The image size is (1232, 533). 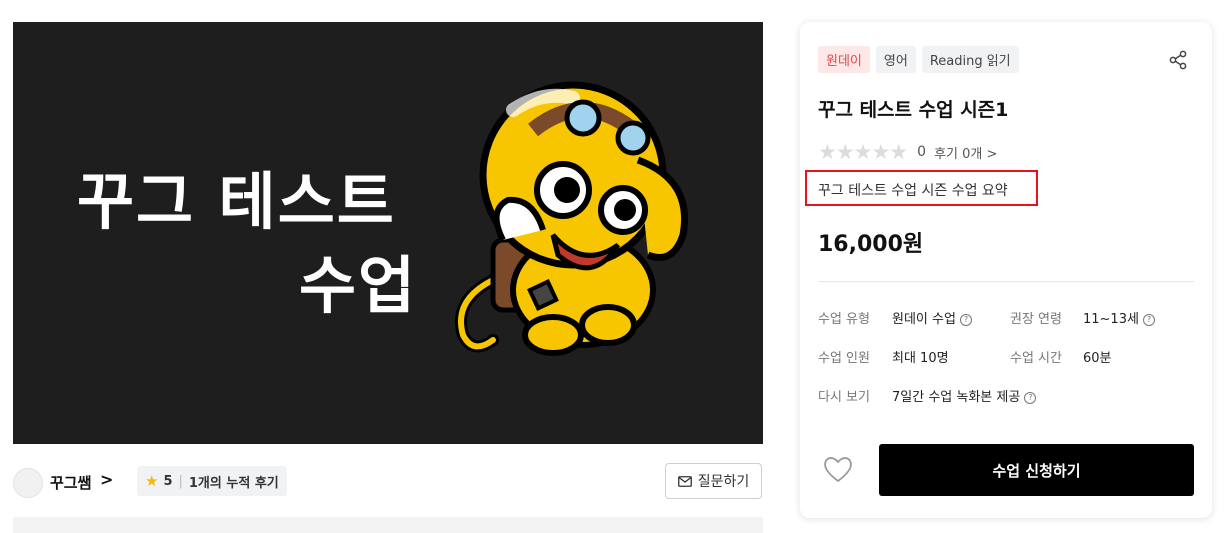 I want to click on ask-question-button: 질문하기, so click(x=713, y=481).